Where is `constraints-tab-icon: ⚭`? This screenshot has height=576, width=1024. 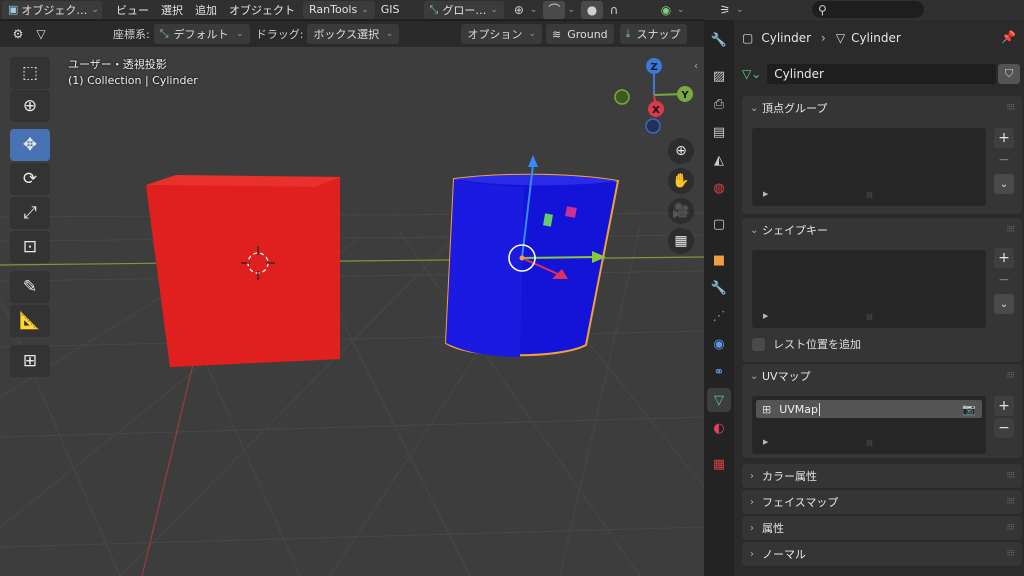 constraints-tab-icon: ⚭ is located at coordinates (719, 372).